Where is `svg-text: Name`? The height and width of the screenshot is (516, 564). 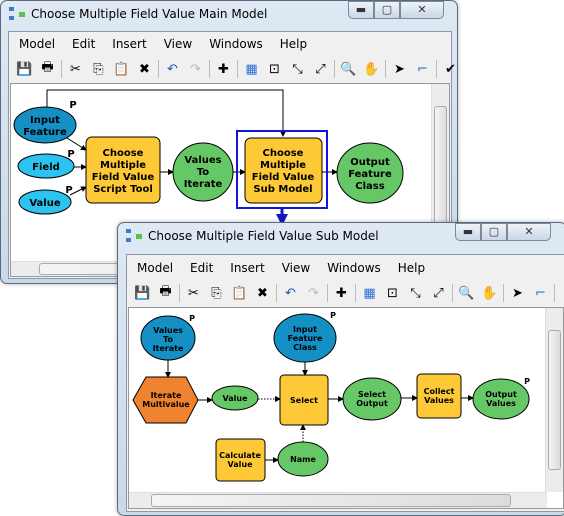 svg-text: Name is located at coordinates (303, 459).